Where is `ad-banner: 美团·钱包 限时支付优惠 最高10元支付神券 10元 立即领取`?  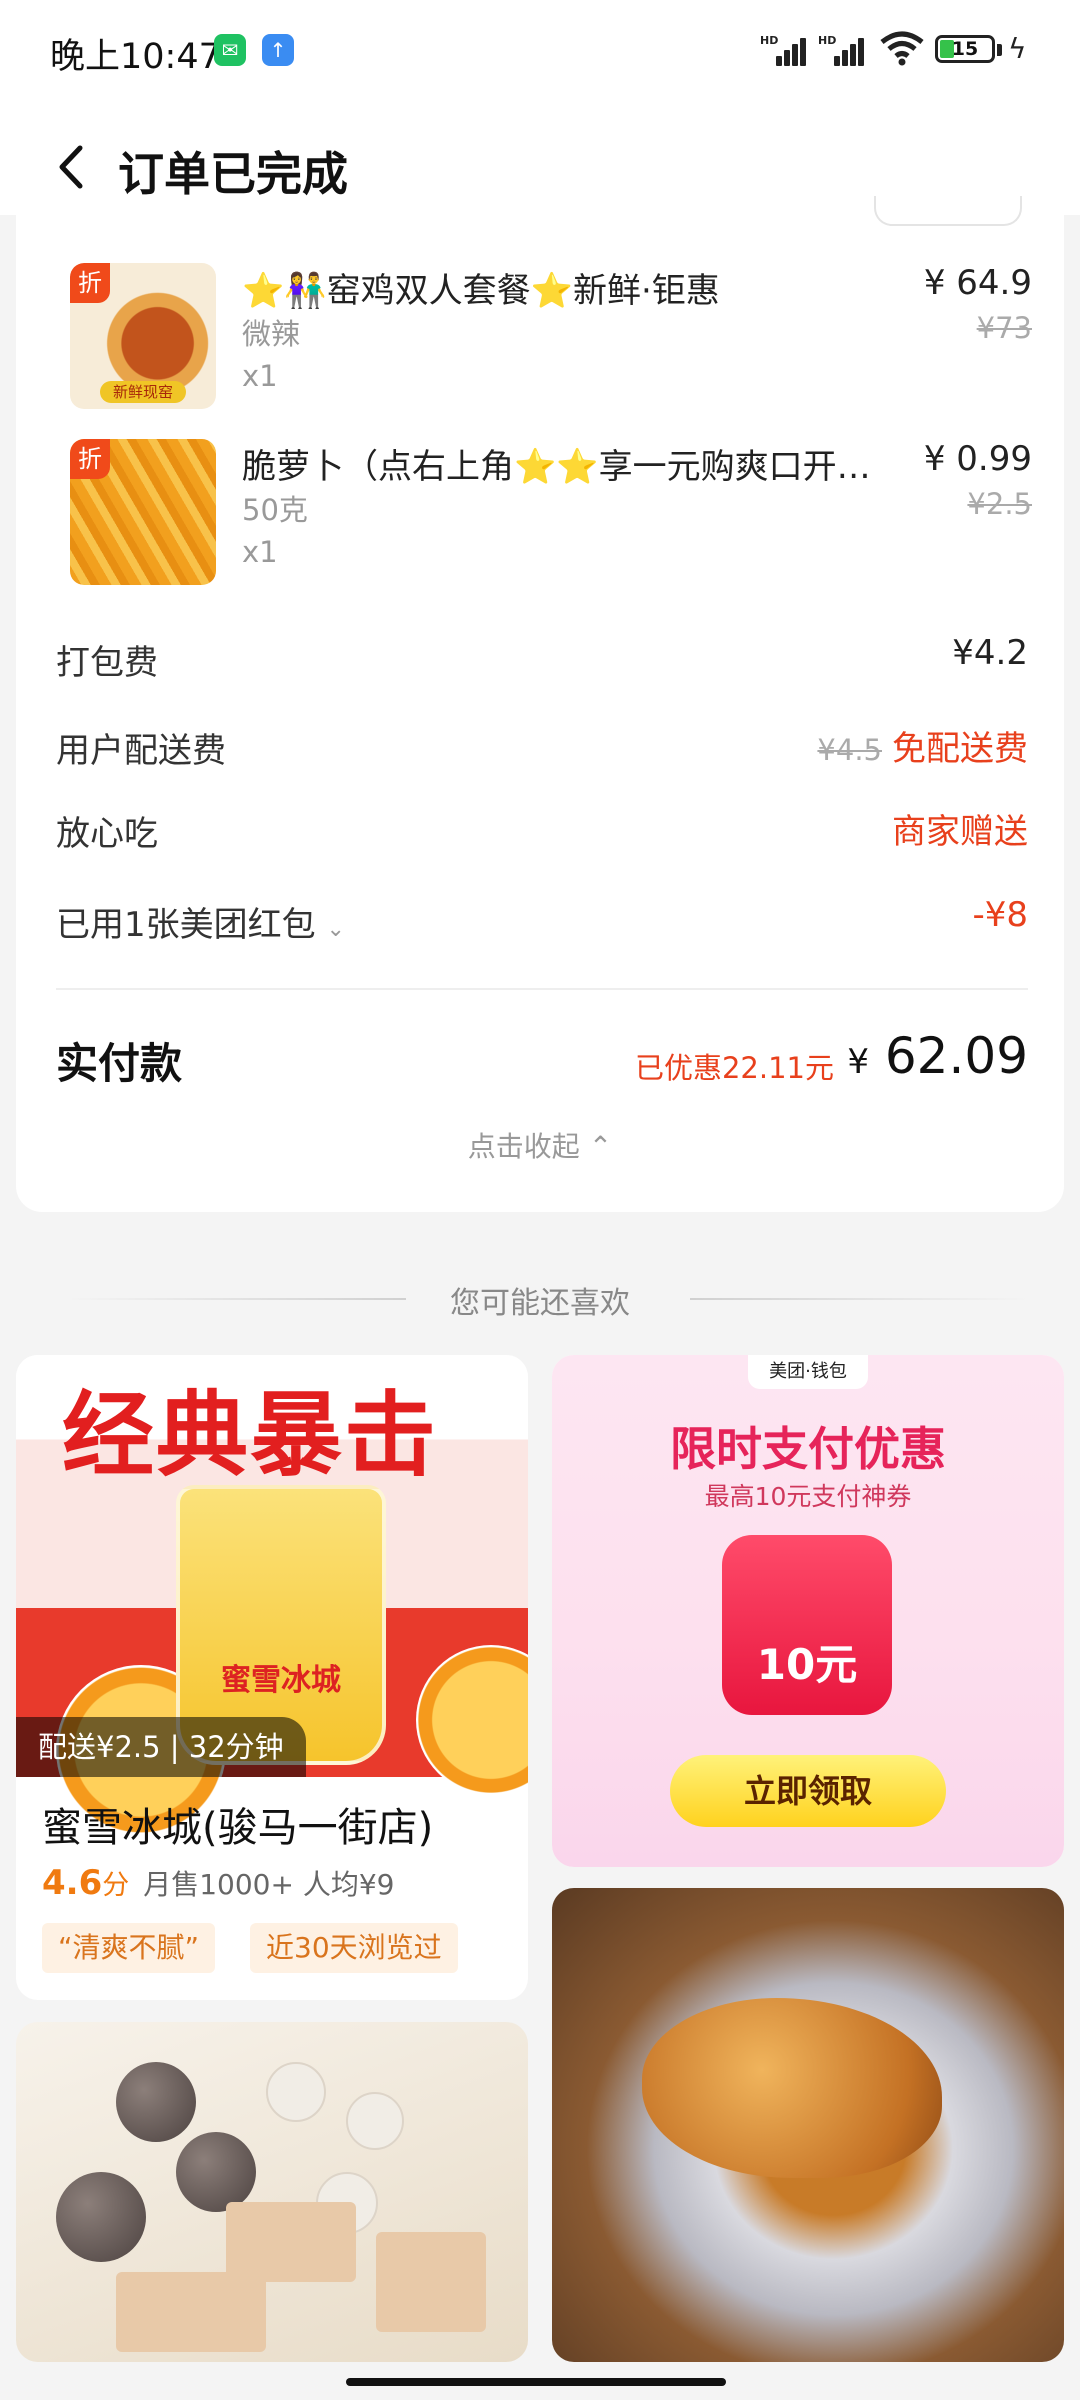
ad-banner: 美团·钱包 限时支付优惠 最高10元支付神券 10元 立即领取 is located at coordinates (808, 1611).